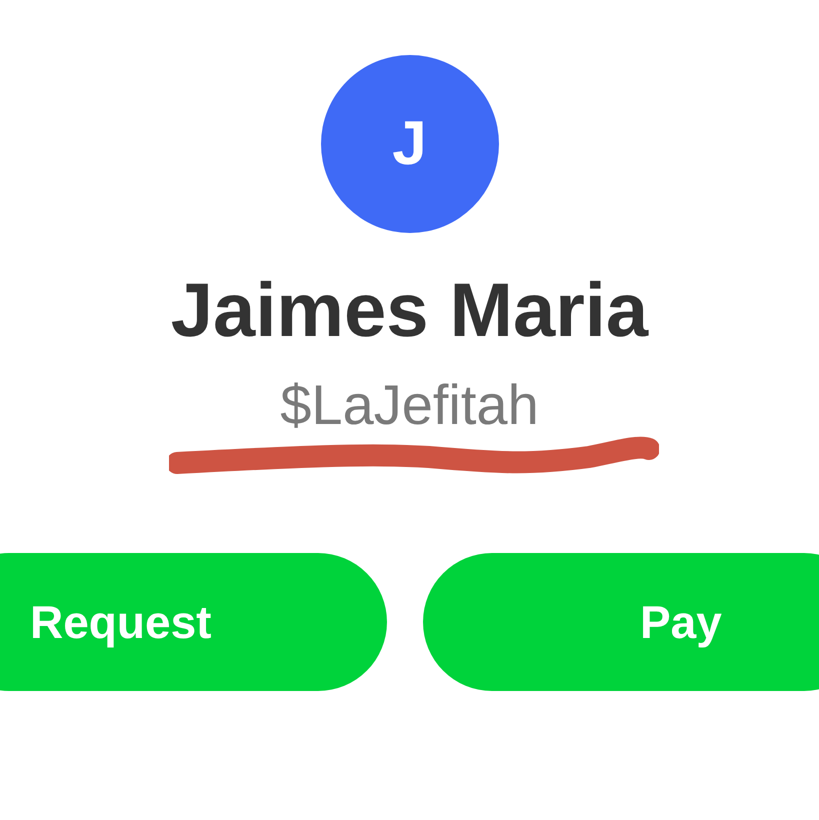 This screenshot has height=820, width=819. Describe the element at coordinates (193, 622) in the screenshot. I see `request-button: Request` at that location.